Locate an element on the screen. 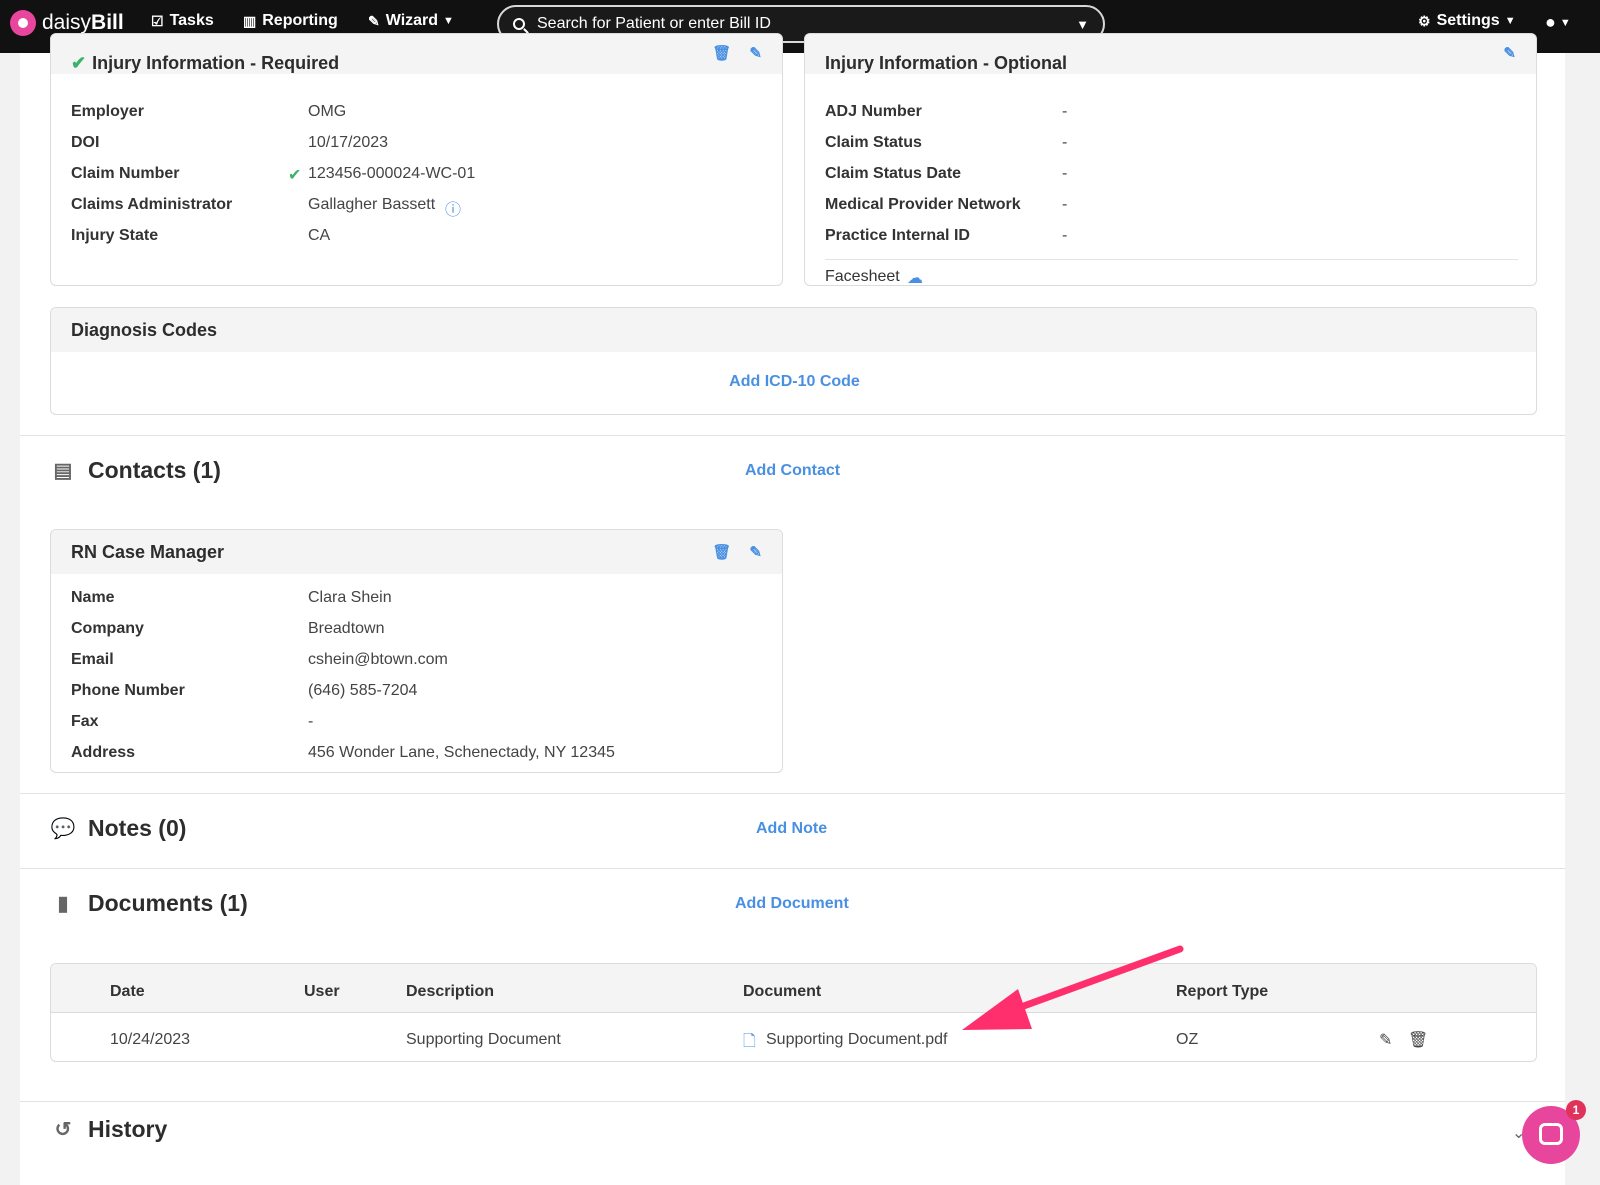  field-label: Practice Internal ID is located at coordinates (897, 235).